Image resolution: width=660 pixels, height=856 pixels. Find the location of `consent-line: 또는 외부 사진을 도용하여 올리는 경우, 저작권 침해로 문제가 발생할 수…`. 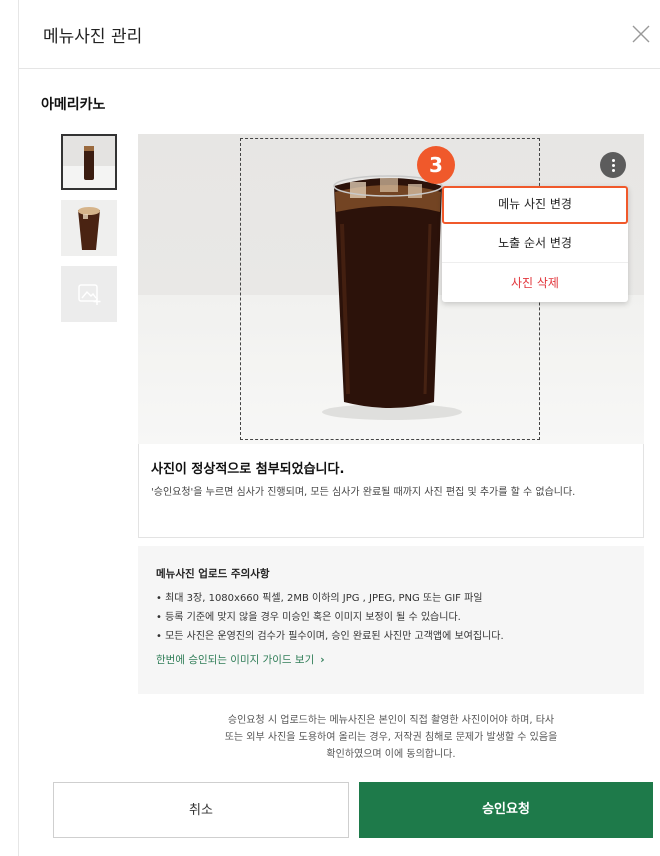

consent-line: 또는 외부 사진을 도용하여 올리는 경우, 저작권 침해로 문제가 발생할 수… is located at coordinates (391, 737).